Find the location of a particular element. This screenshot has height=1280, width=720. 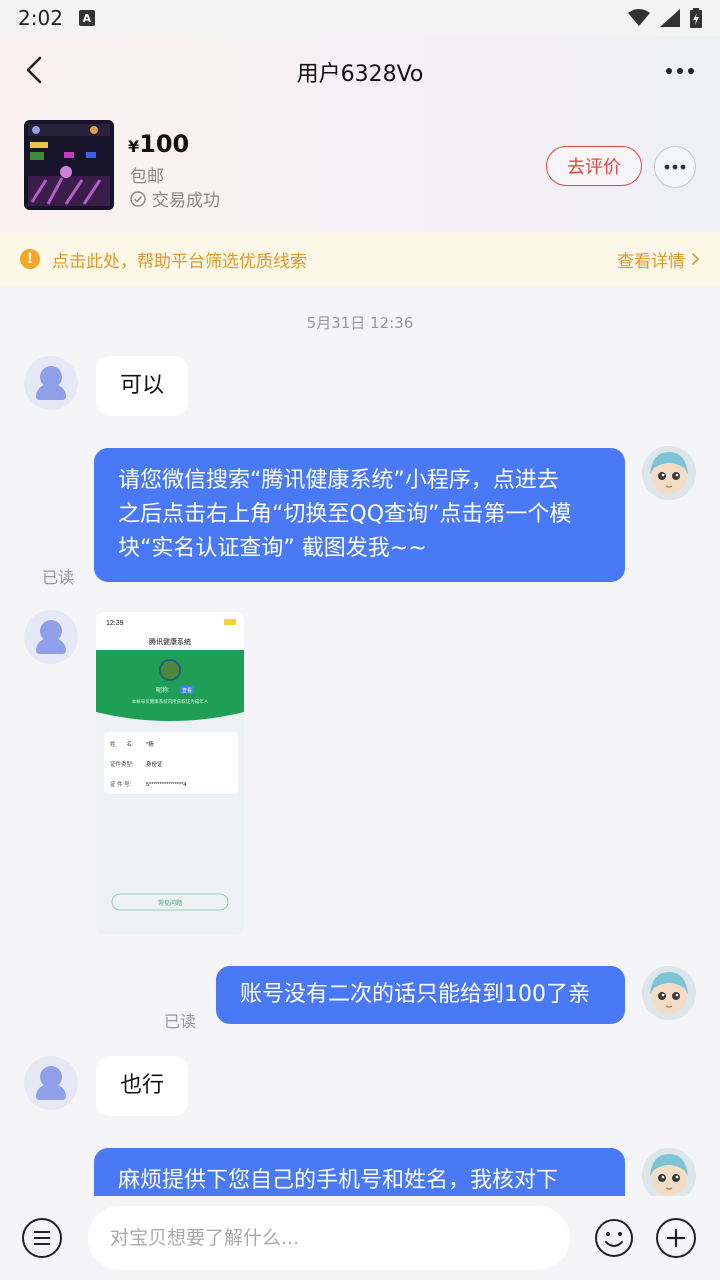

rate-button: 去评价 is located at coordinates (594, 166).